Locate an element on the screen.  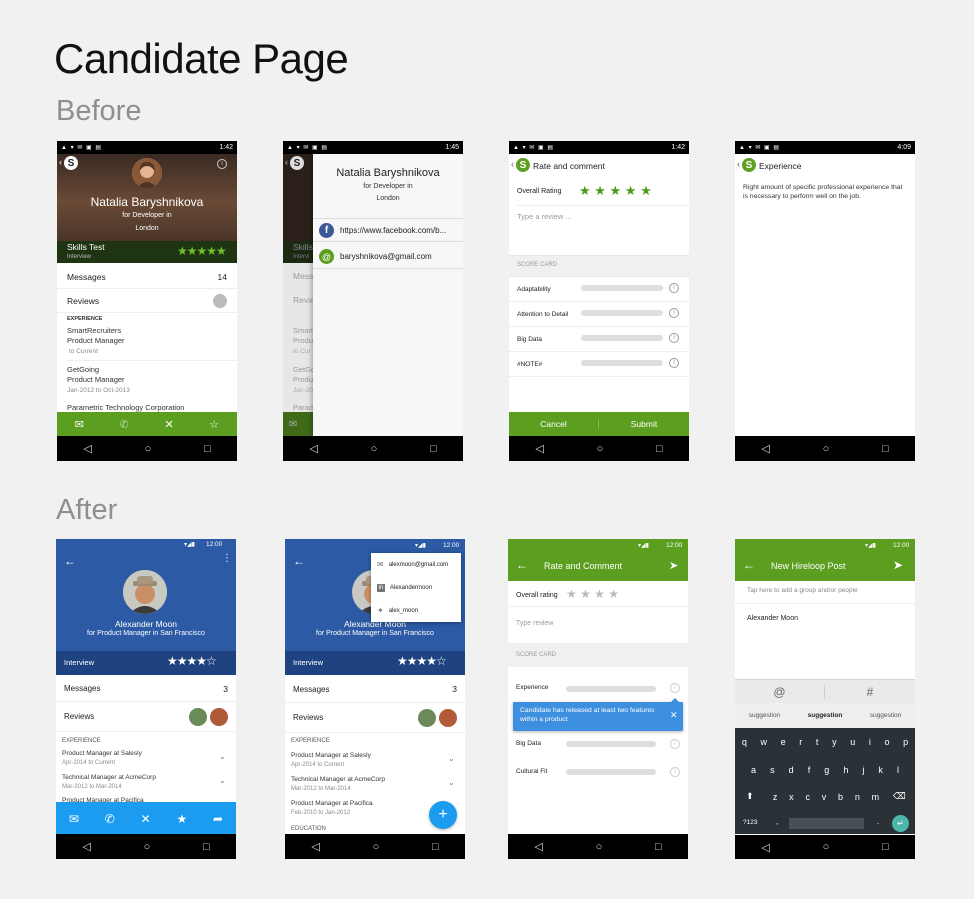
key-u: u is located at coordinates (852, 742).